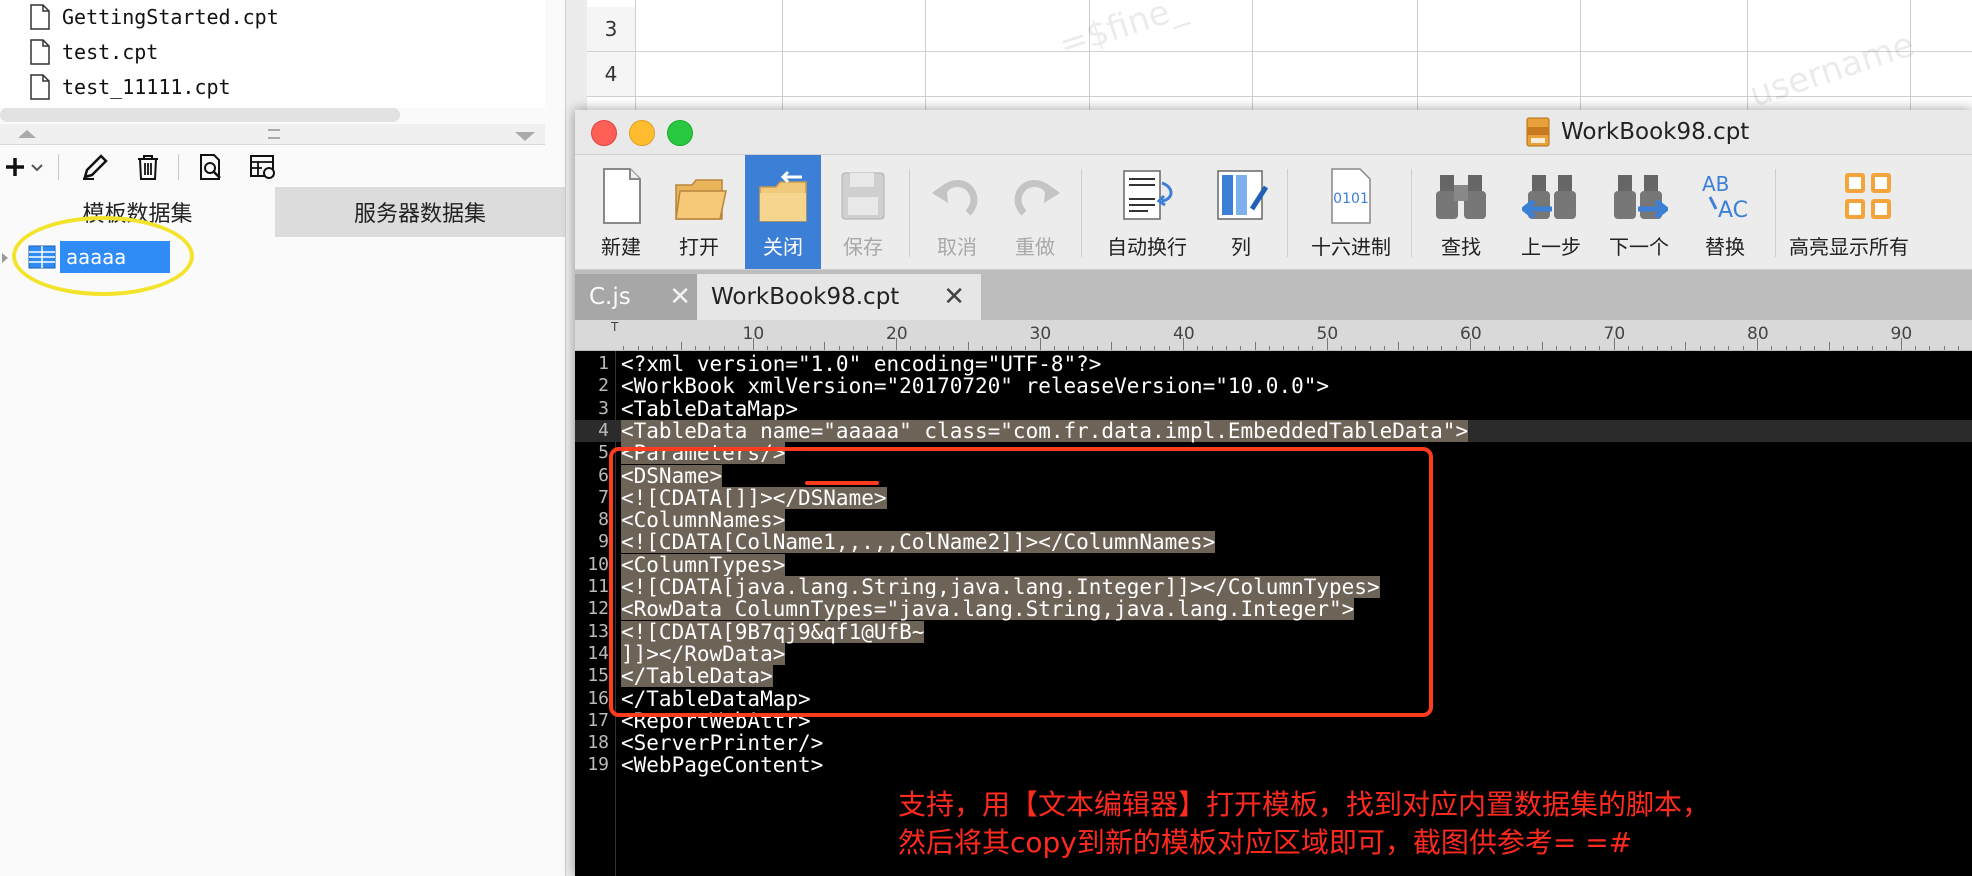 The height and width of the screenshot is (876, 1972). Describe the element at coordinates (1351, 212) in the screenshot. I see `hex-mode-button: 0101 十六进制` at that location.